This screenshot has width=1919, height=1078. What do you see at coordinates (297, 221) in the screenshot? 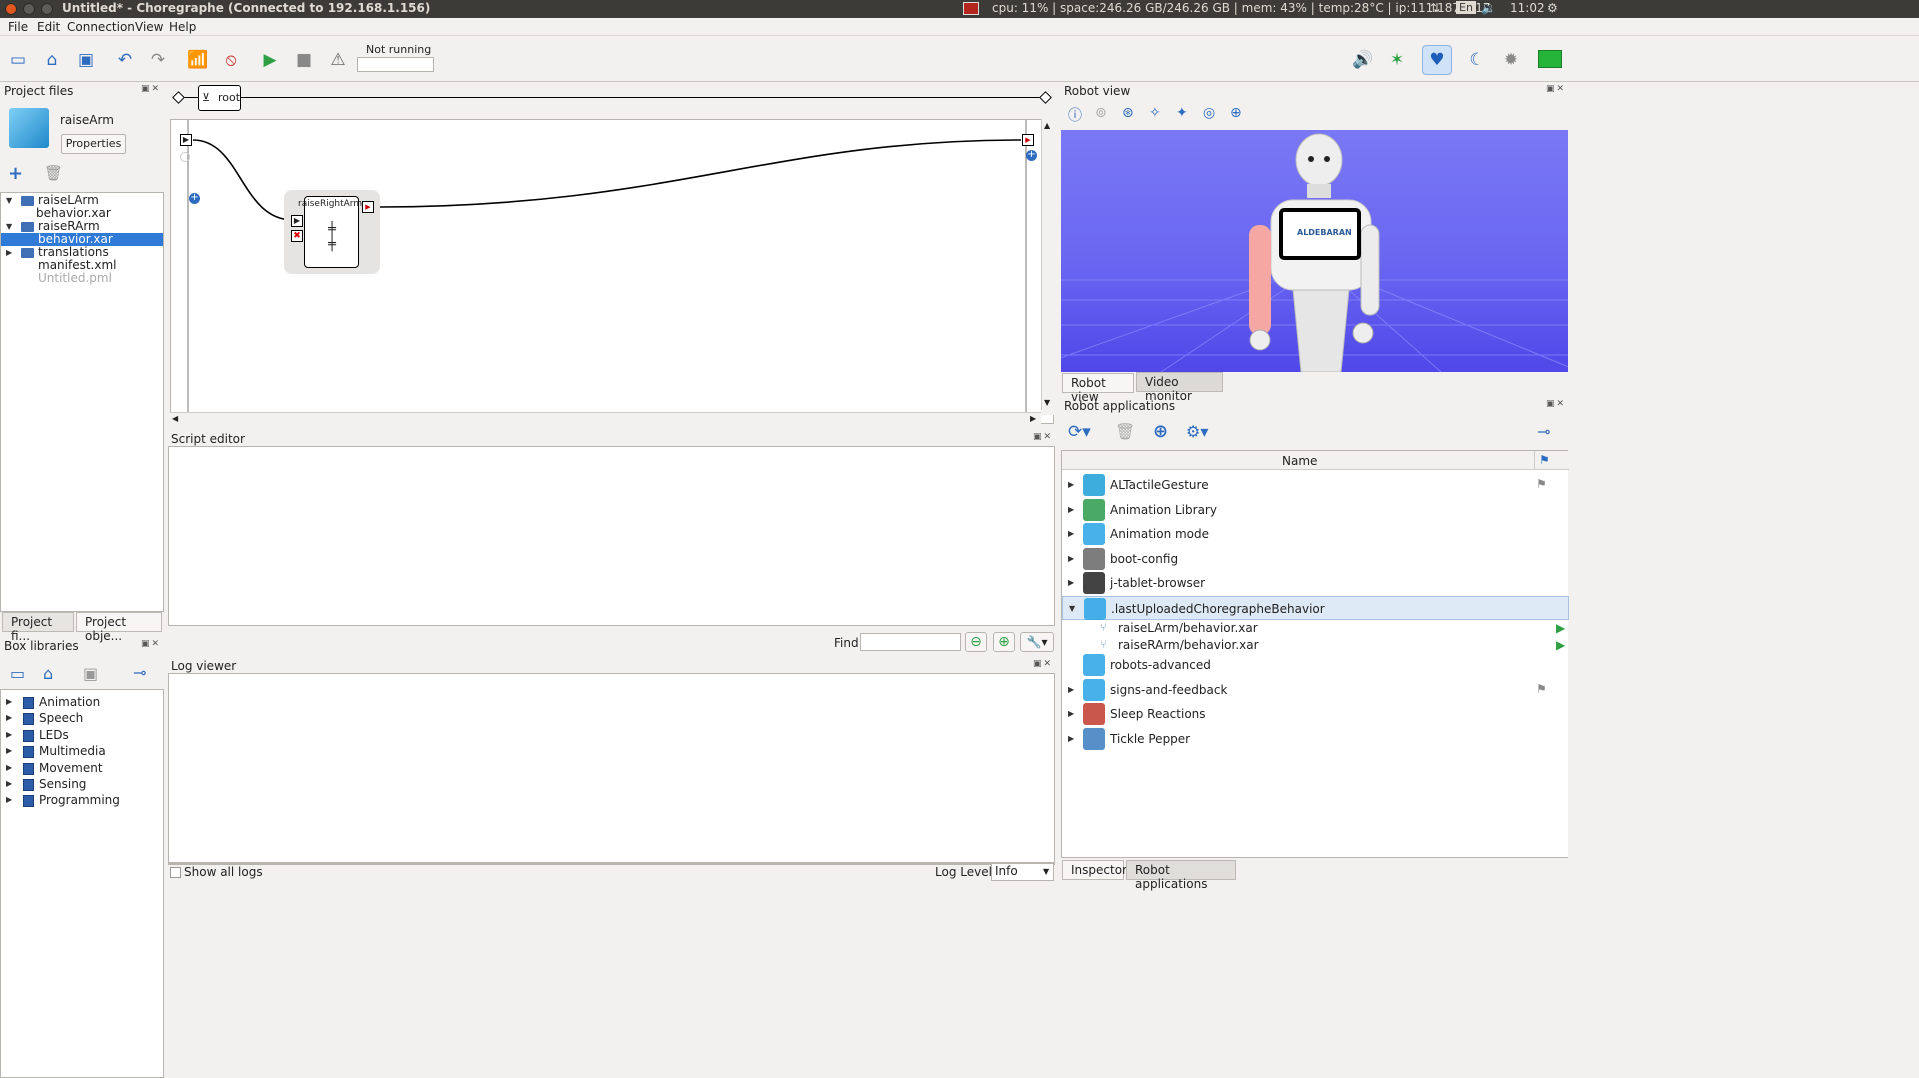
I see `box-onstart-input-icon: ▶` at bounding box center [297, 221].